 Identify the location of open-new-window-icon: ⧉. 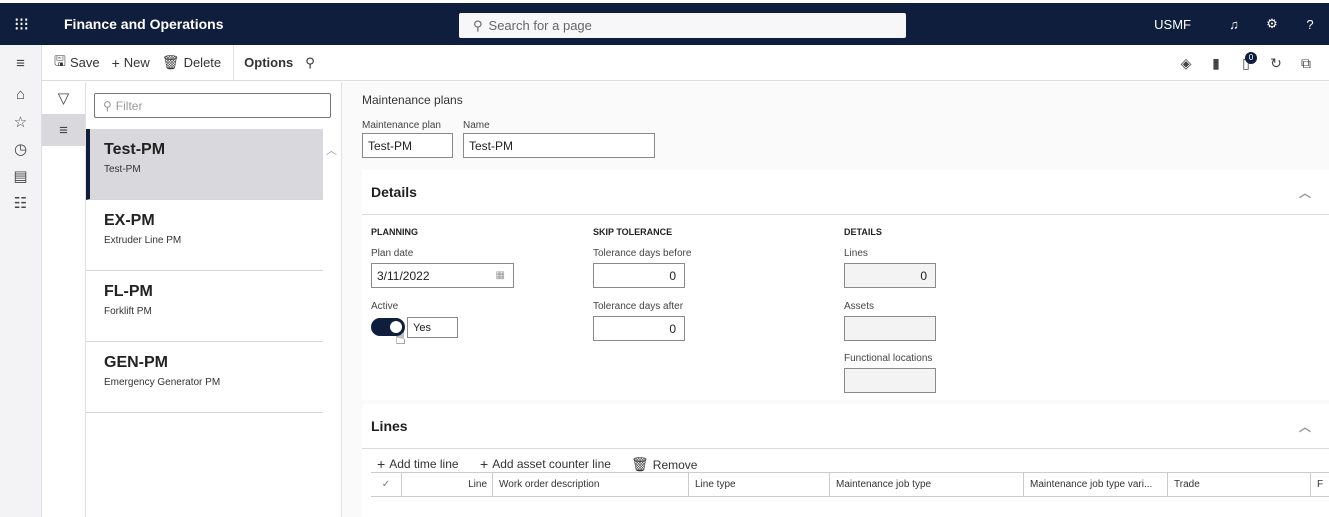
(1306, 63).